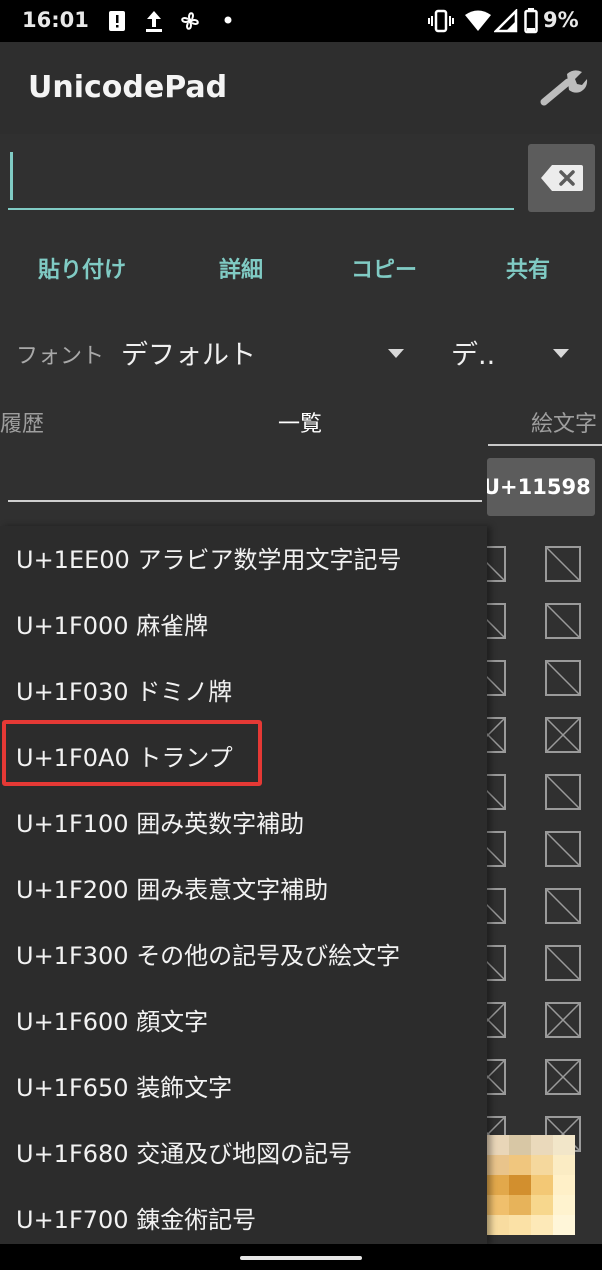 The width and height of the screenshot is (602, 1270). What do you see at coordinates (154, 21) in the screenshot?
I see `upload-icon` at bounding box center [154, 21].